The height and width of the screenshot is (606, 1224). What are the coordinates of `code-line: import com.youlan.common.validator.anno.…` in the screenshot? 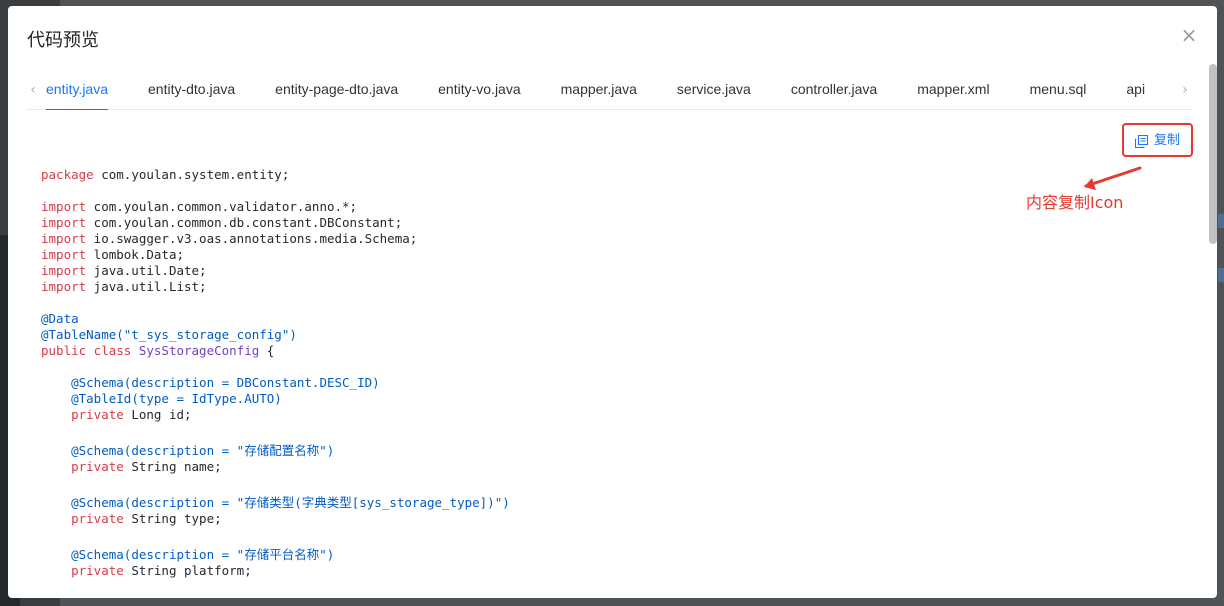 It's located at (591, 207).